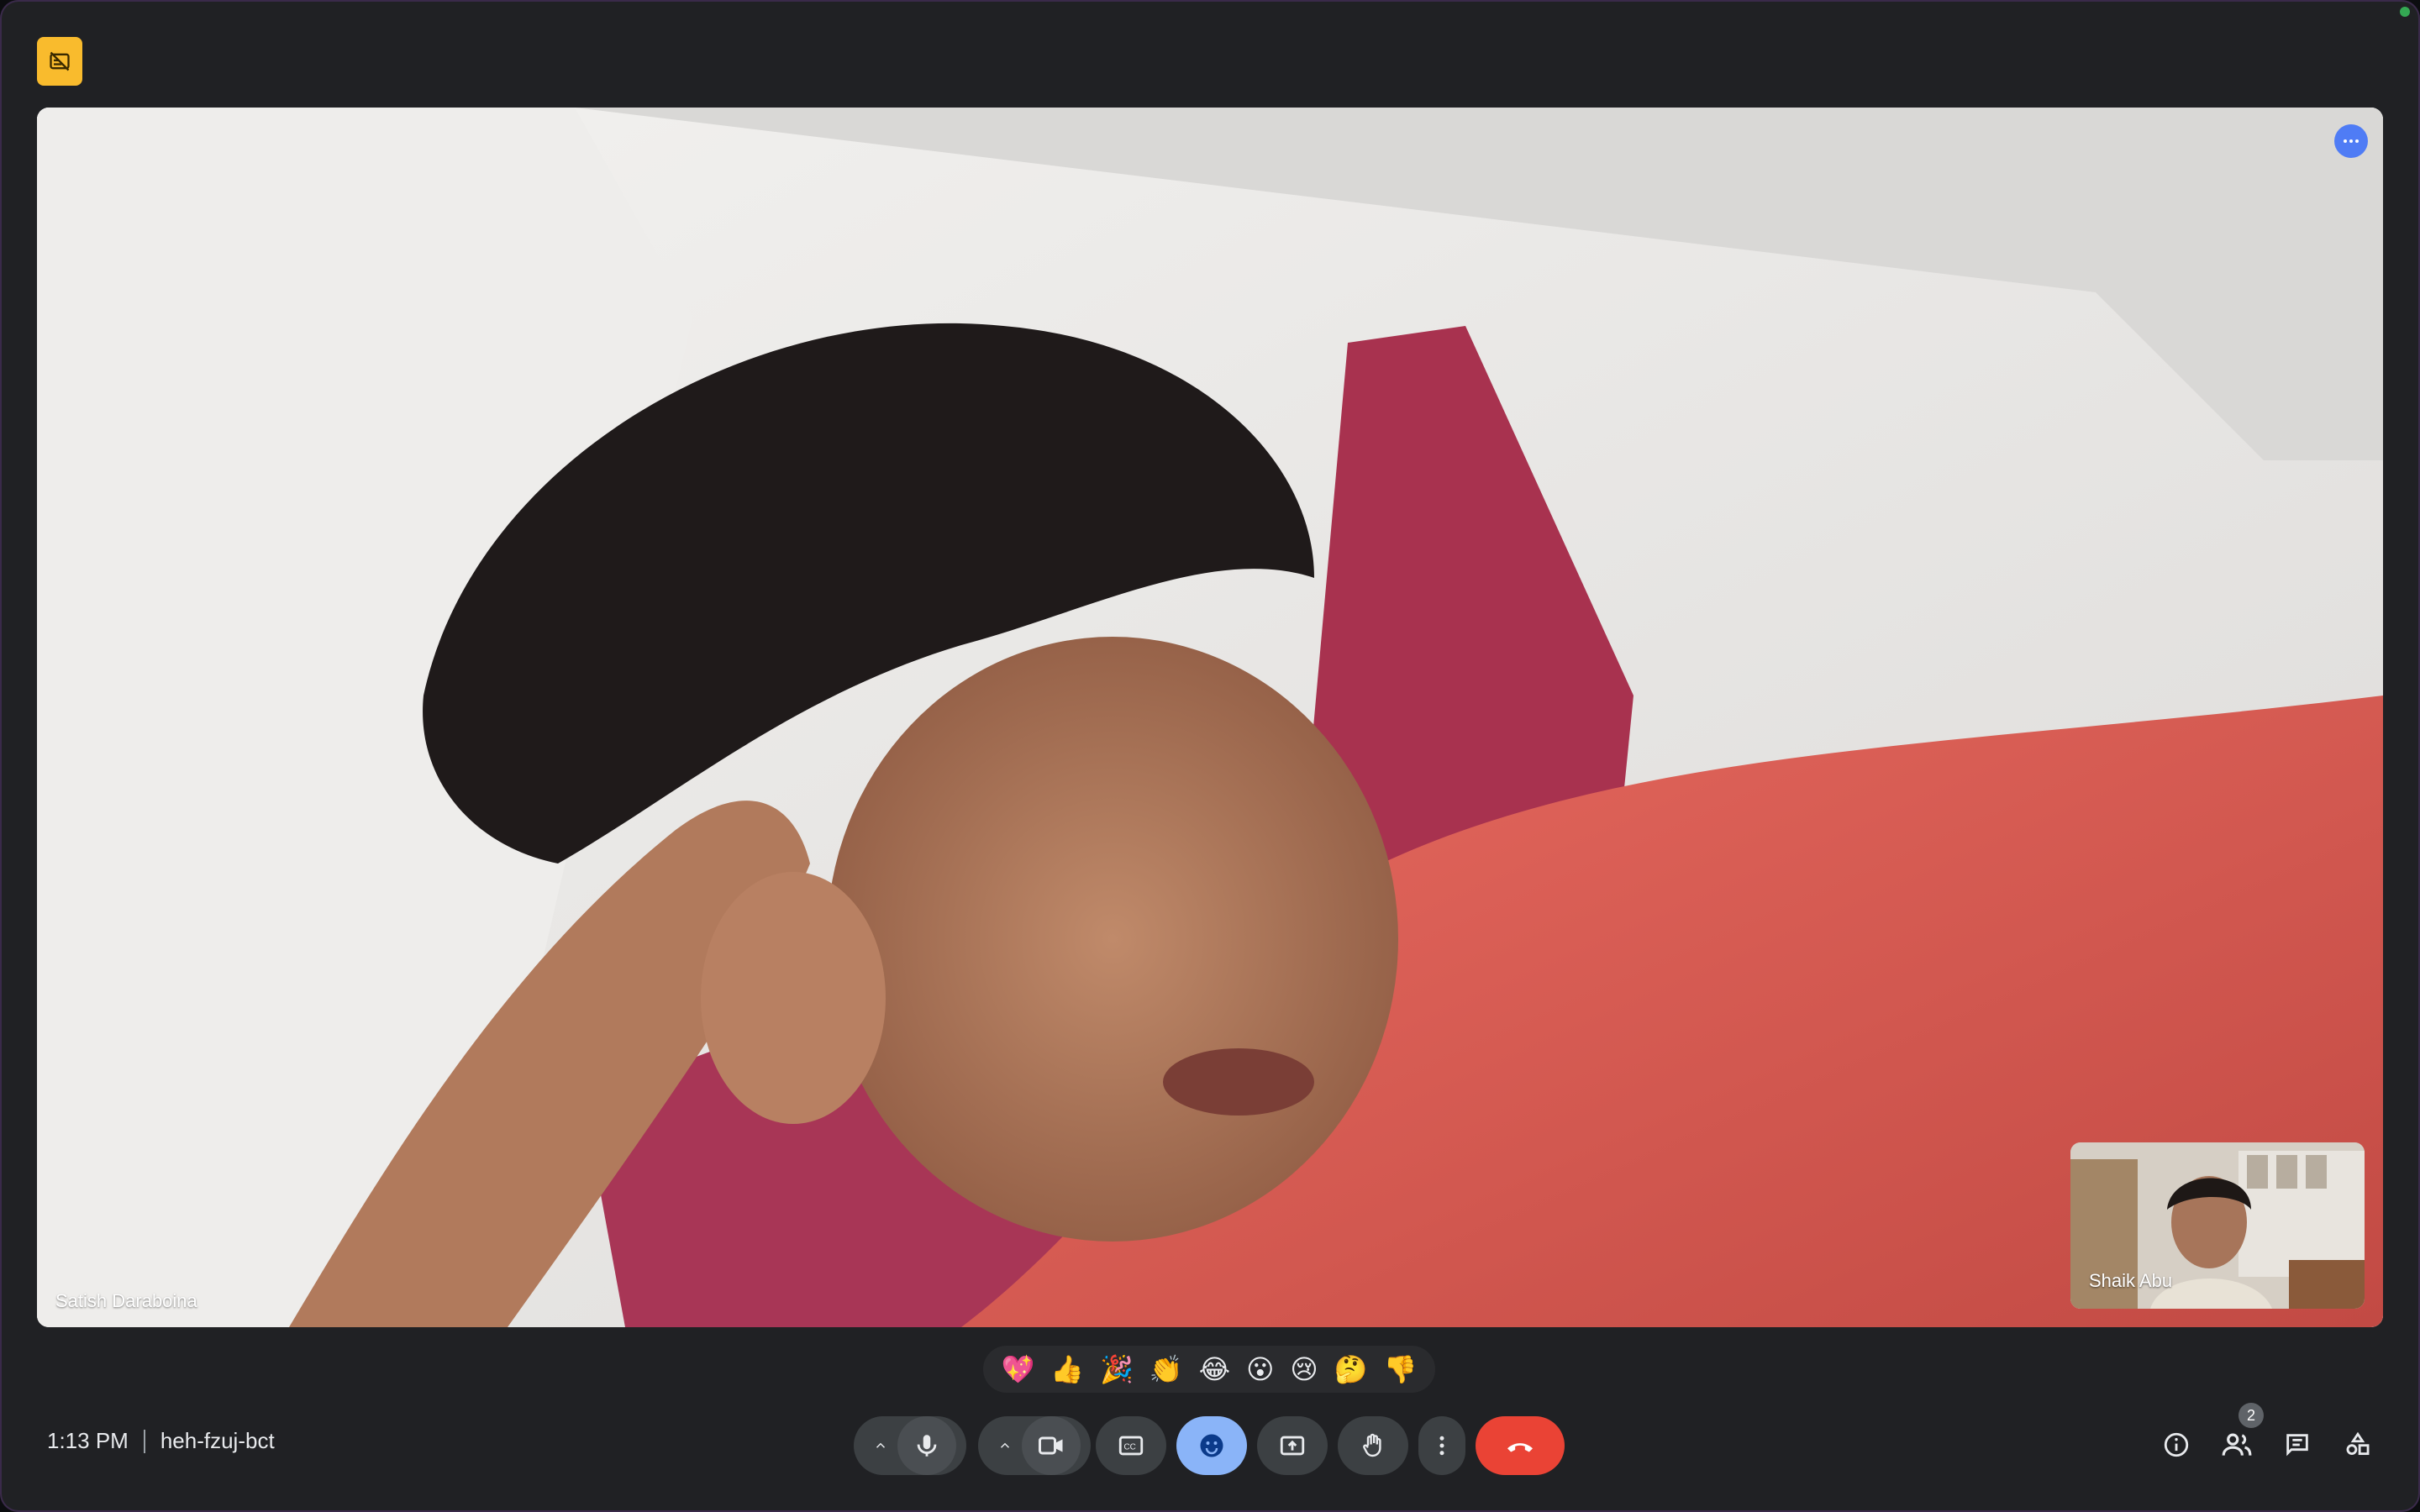 This screenshot has width=2420, height=1512. I want to click on reactions-bar: 💖 👍 🎉 👏 😂 😮 😢 🤔 👎, so click(1209, 1369).